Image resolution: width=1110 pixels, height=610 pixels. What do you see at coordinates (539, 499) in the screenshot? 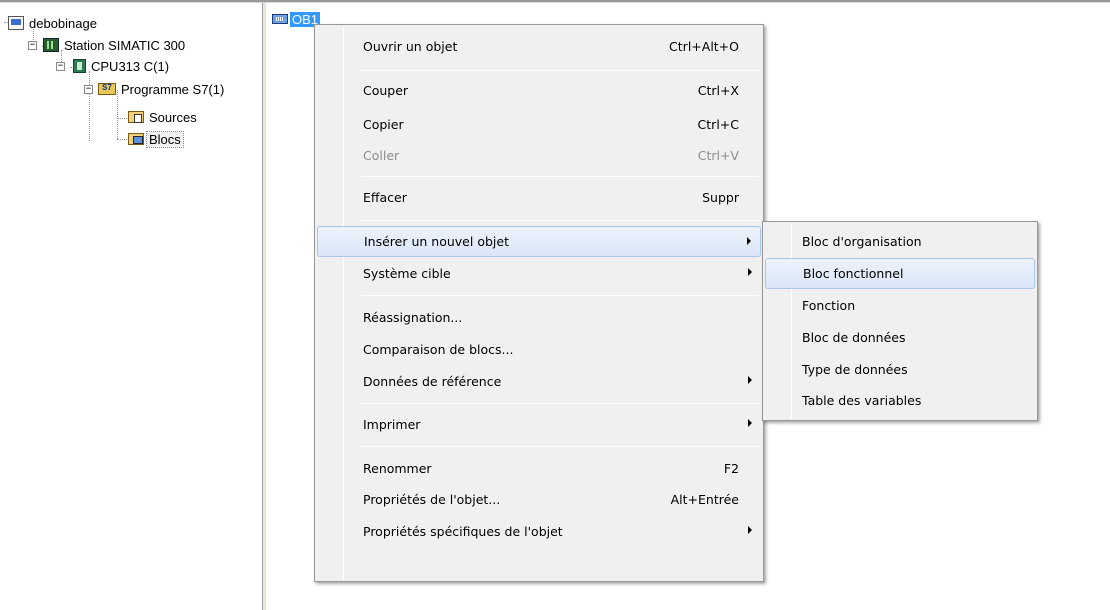
I see `menu-item-object-properties: Propriétés de l'objet... Alt+Entrée` at bounding box center [539, 499].